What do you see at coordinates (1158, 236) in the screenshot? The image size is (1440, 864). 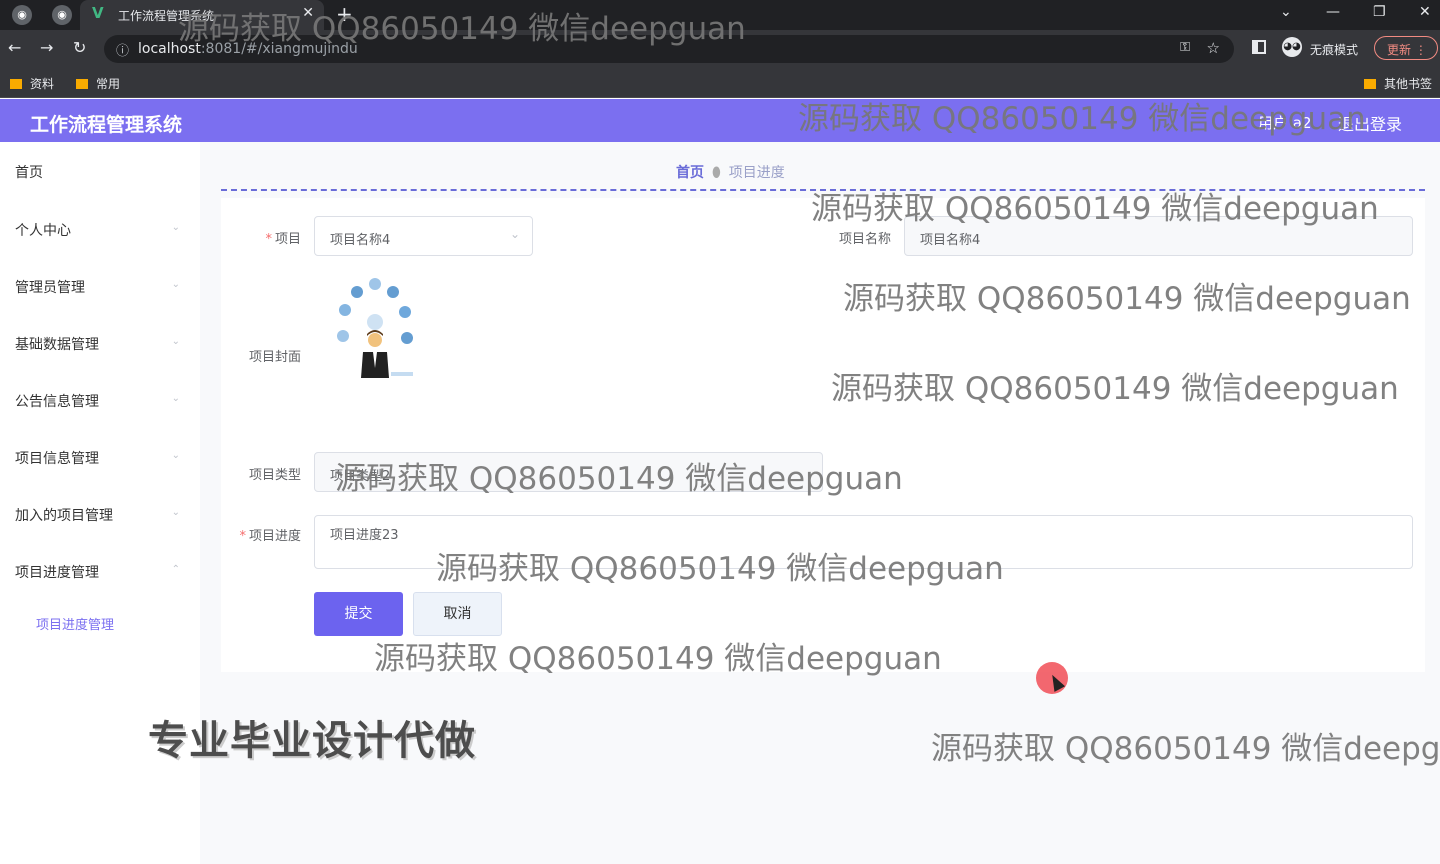 I see `project-name-field: 项目名称4` at bounding box center [1158, 236].